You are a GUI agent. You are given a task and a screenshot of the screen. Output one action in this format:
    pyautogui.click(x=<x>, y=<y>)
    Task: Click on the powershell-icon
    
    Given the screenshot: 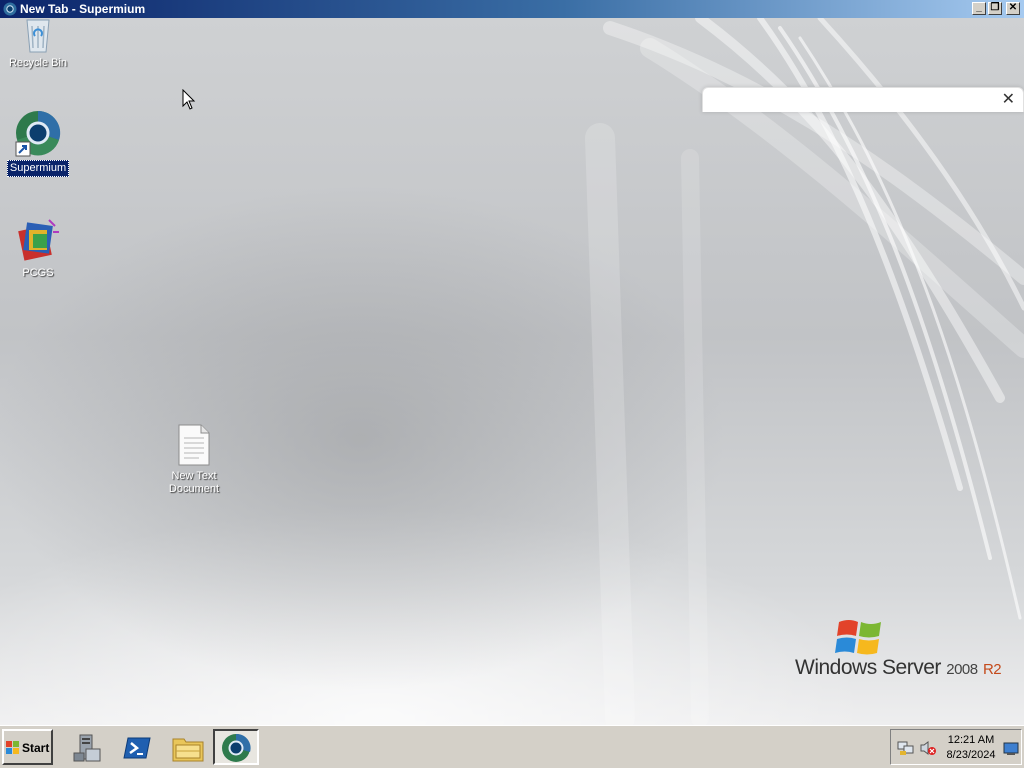 What is the action you would take?
    pyautogui.click(x=137, y=748)
    